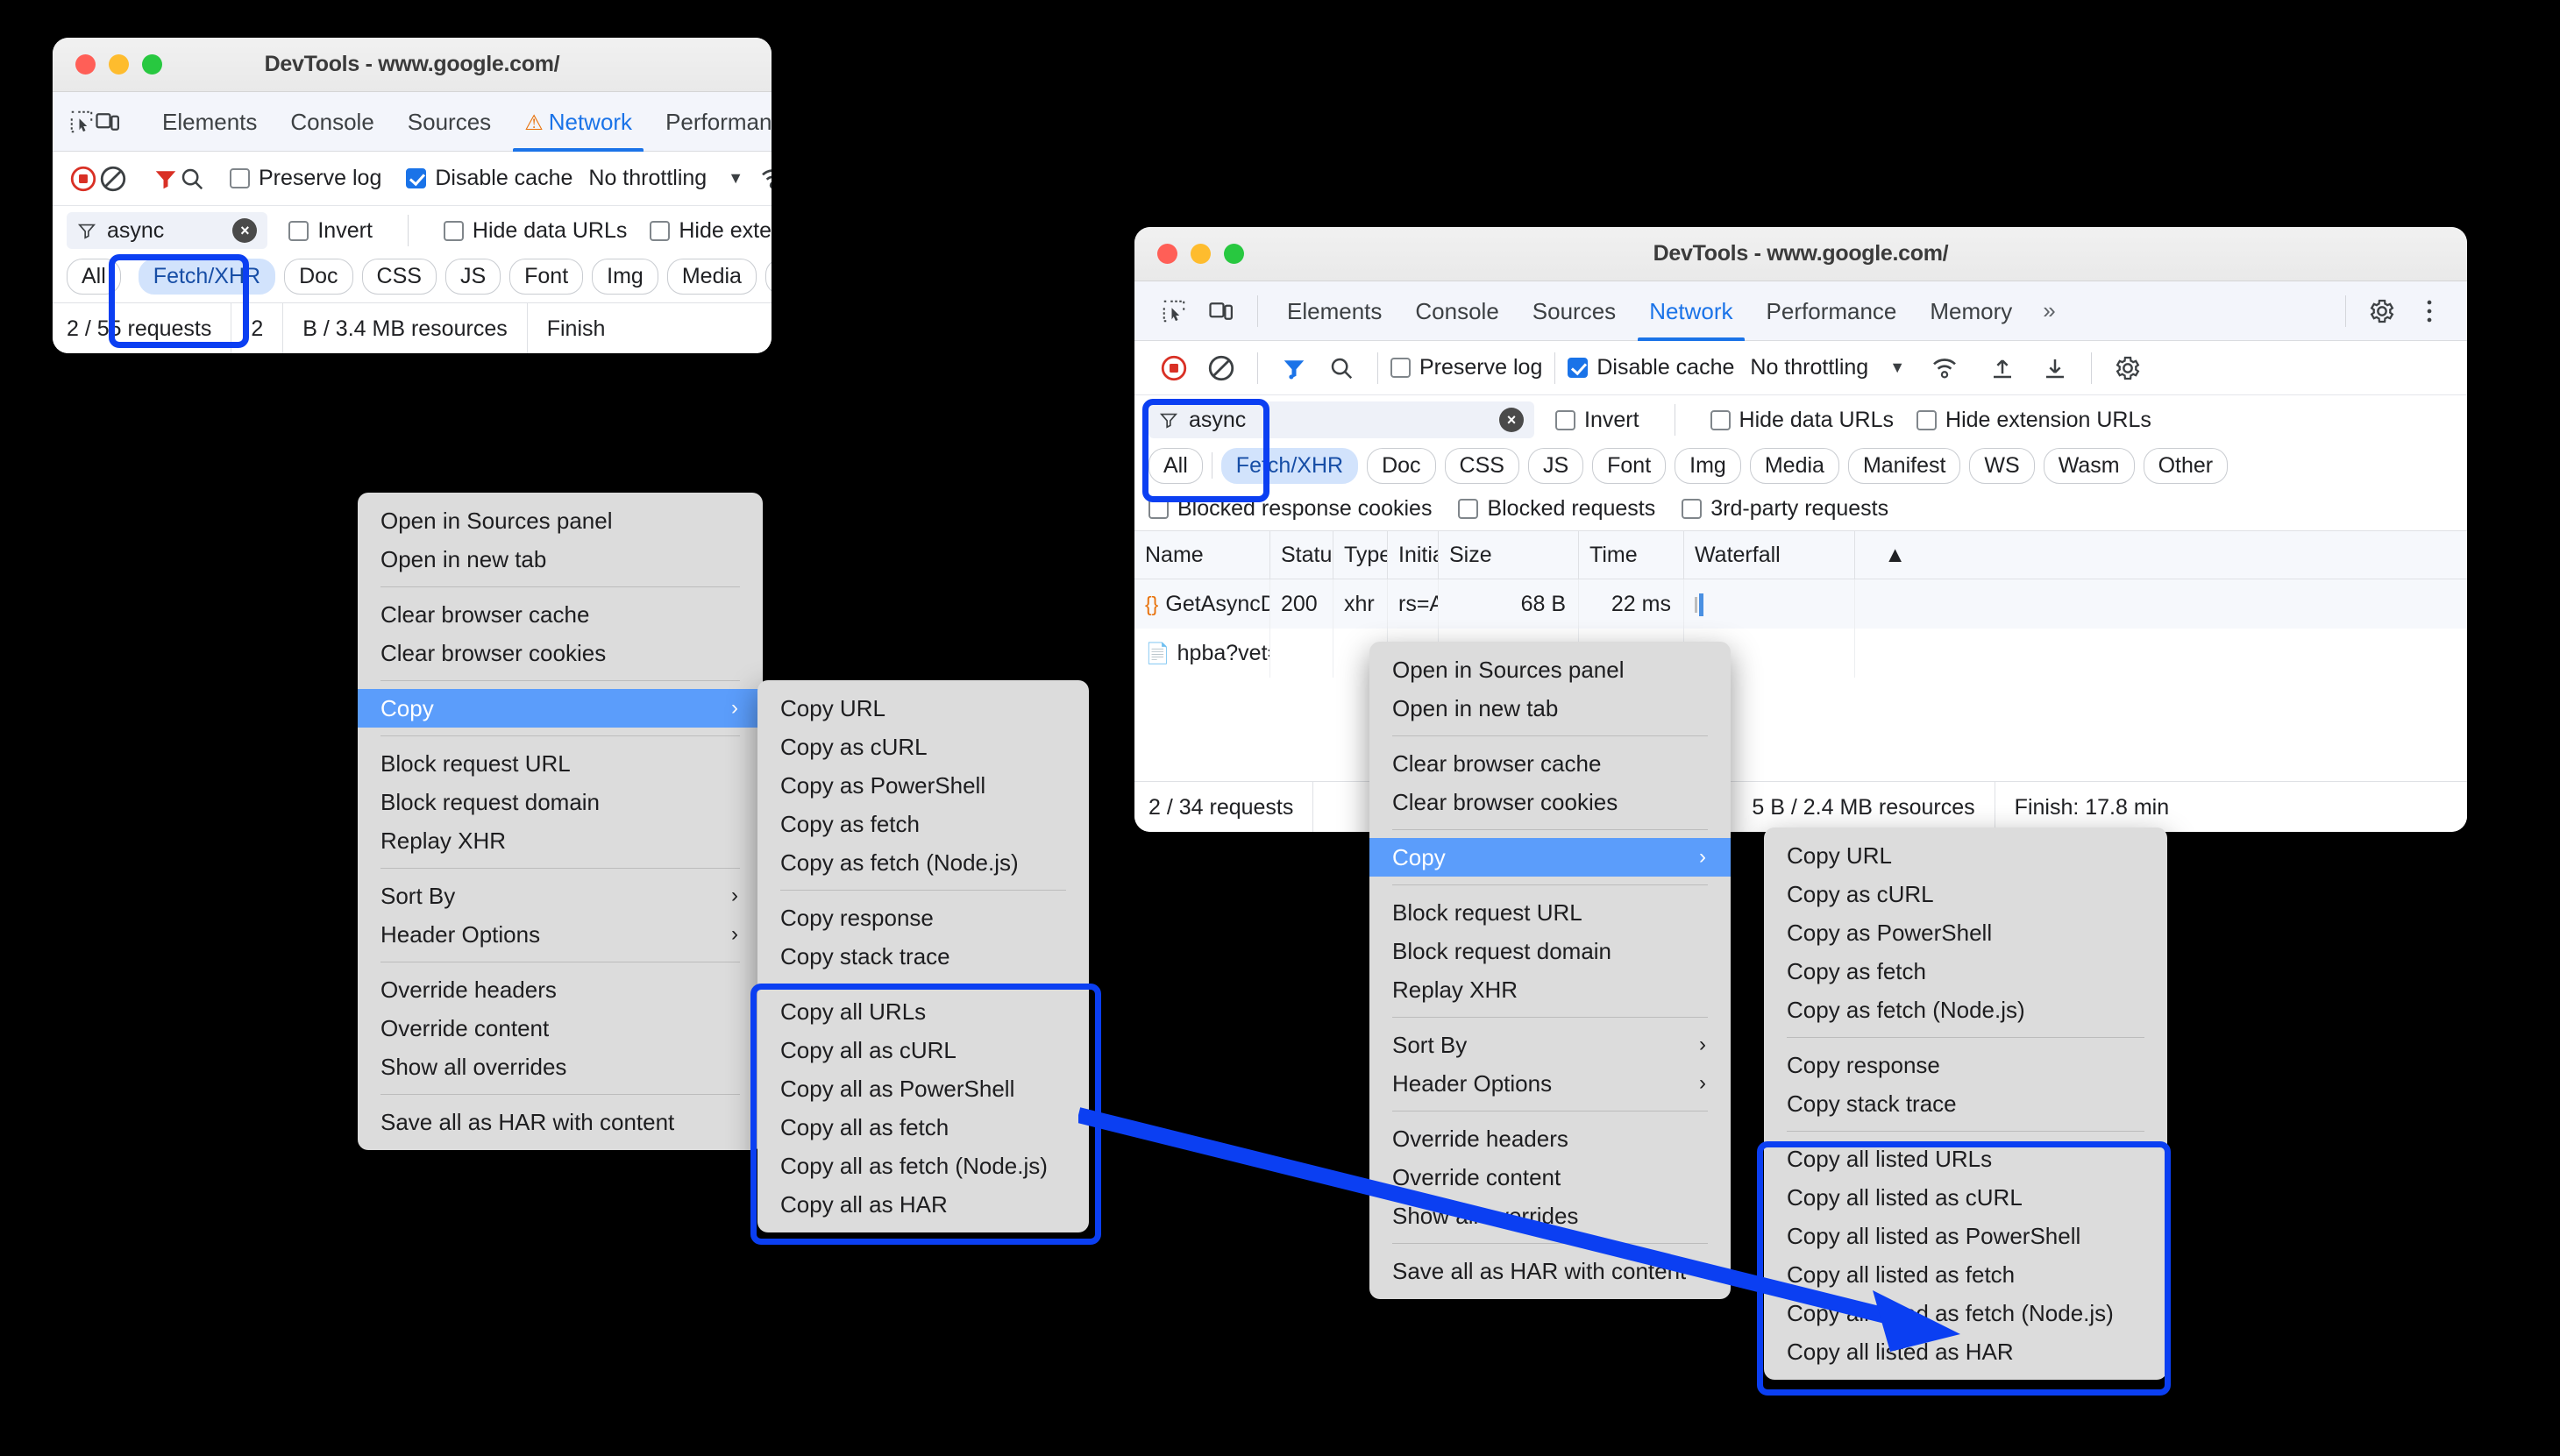 This screenshot has width=2560, height=1456. What do you see at coordinates (560, 708) in the screenshot?
I see `menu-item-copy: Copy ›` at bounding box center [560, 708].